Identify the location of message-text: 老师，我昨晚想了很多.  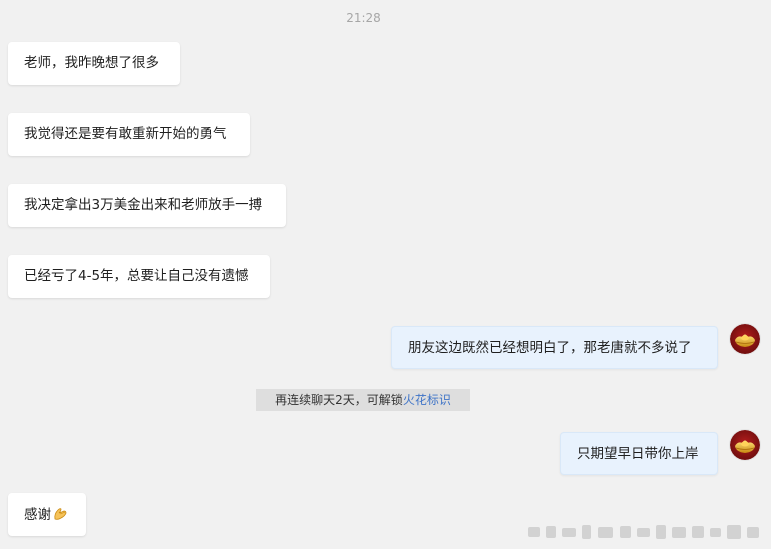
(91, 63).